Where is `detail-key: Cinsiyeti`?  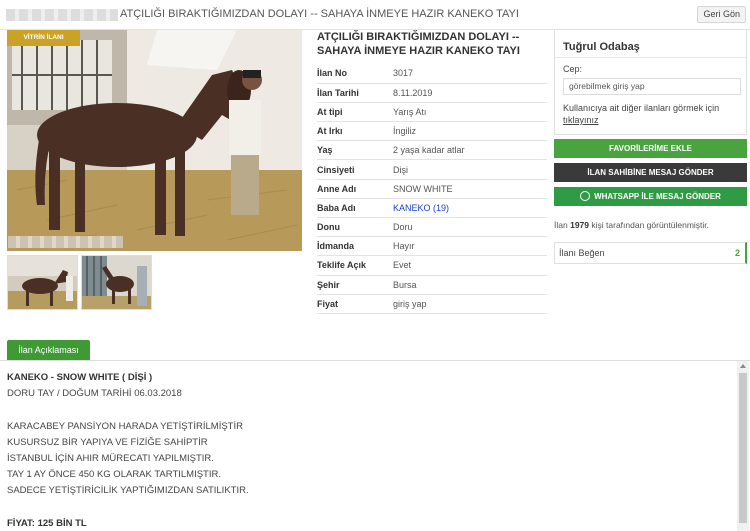 detail-key: Cinsiyeti is located at coordinates (355, 169).